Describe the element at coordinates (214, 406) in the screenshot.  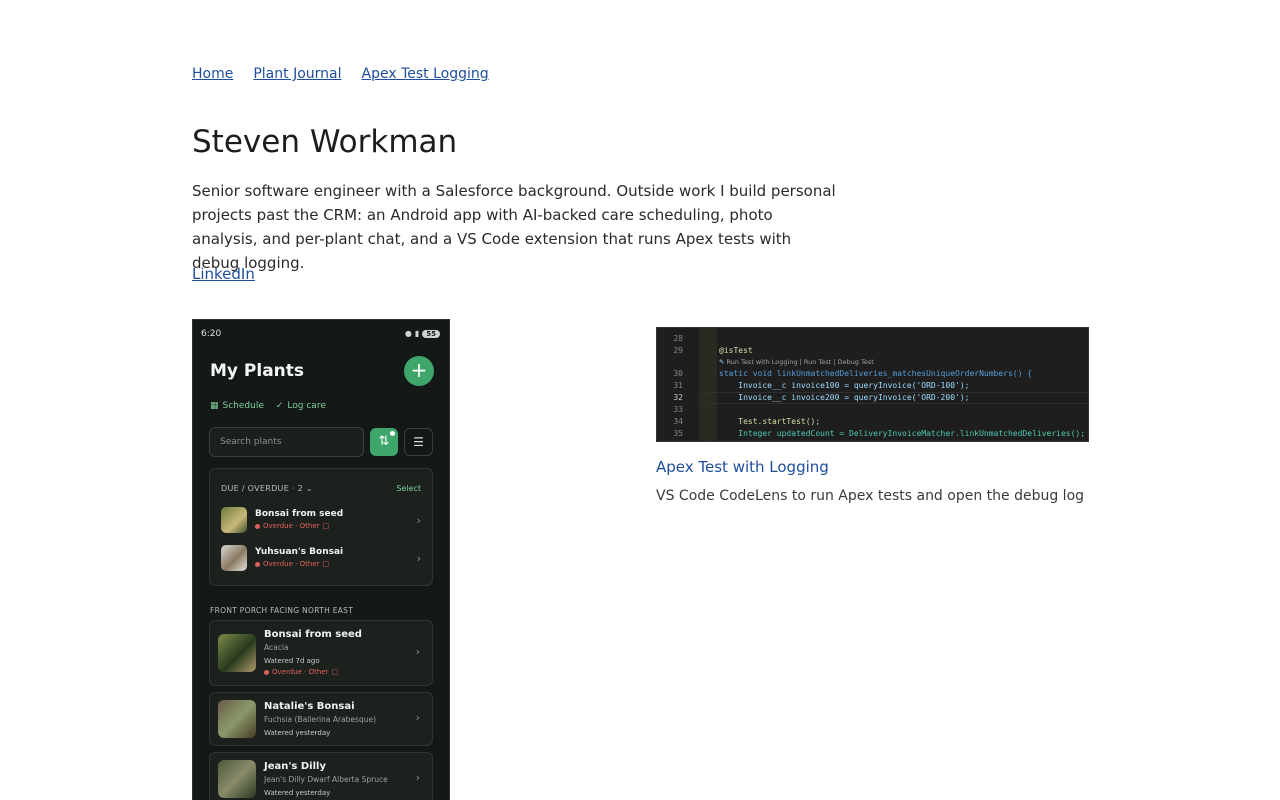
I see `calendar-icon: ▦` at that location.